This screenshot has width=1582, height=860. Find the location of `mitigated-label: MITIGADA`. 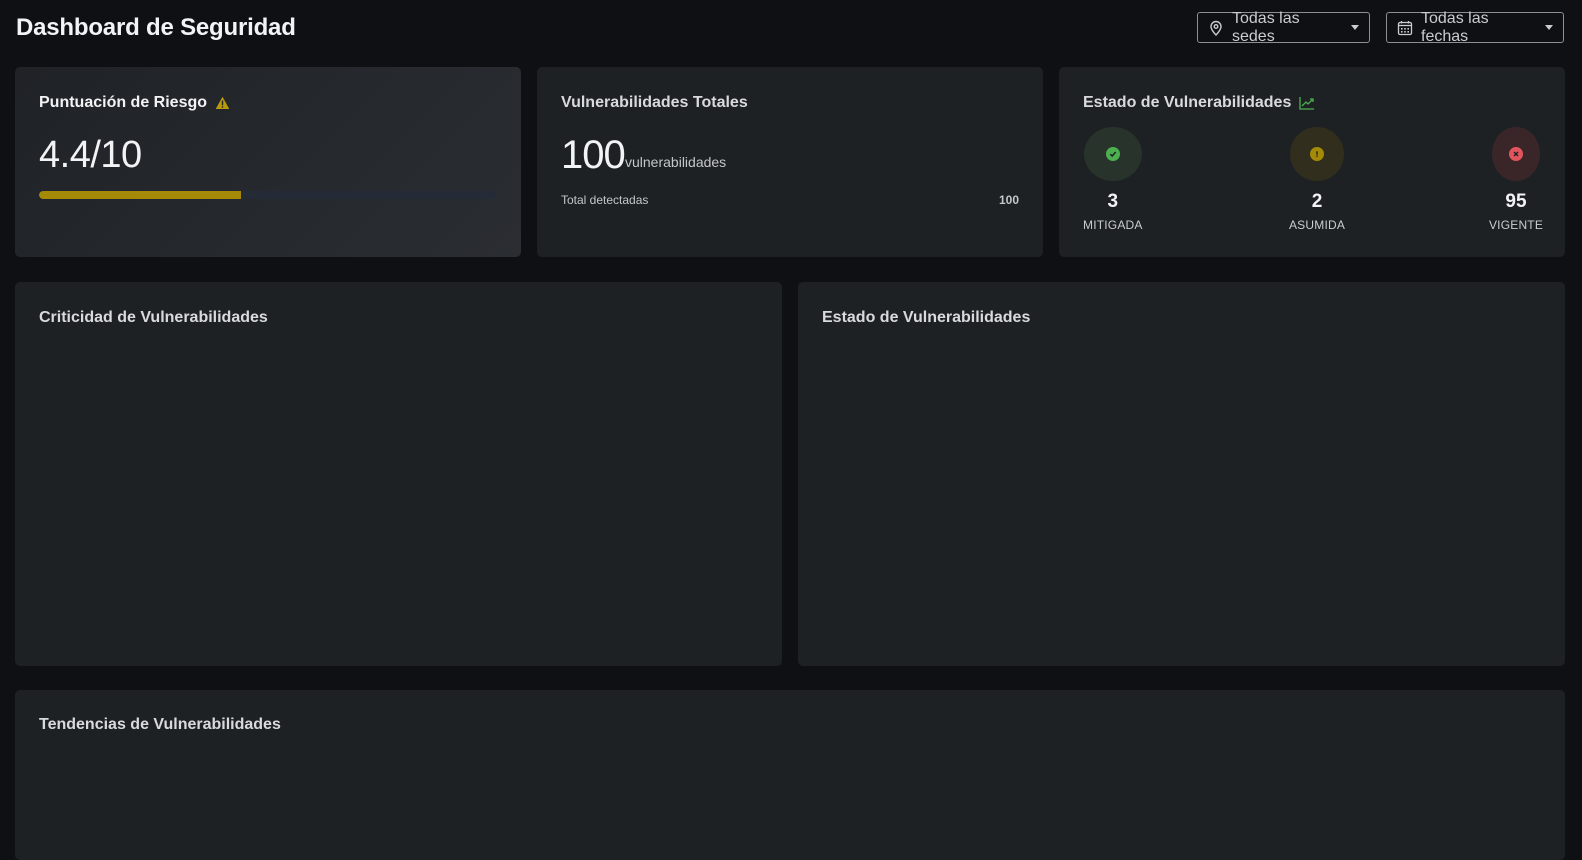

mitigated-label: MITIGADA is located at coordinates (1113, 225).